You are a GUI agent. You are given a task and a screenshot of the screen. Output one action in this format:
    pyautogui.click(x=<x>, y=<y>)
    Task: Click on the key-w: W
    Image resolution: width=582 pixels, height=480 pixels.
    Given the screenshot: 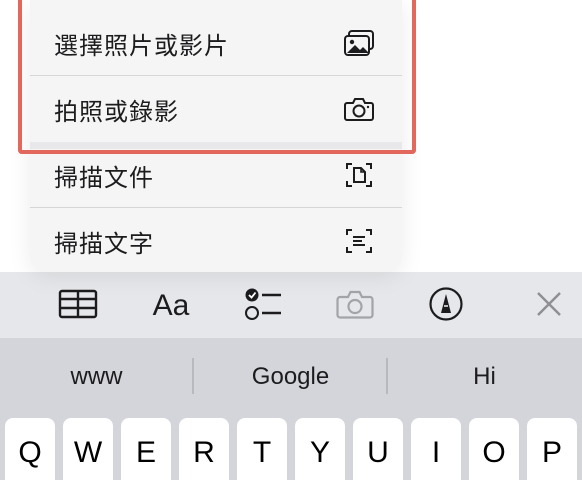 What is the action you would take?
    pyautogui.click(x=88, y=449)
    